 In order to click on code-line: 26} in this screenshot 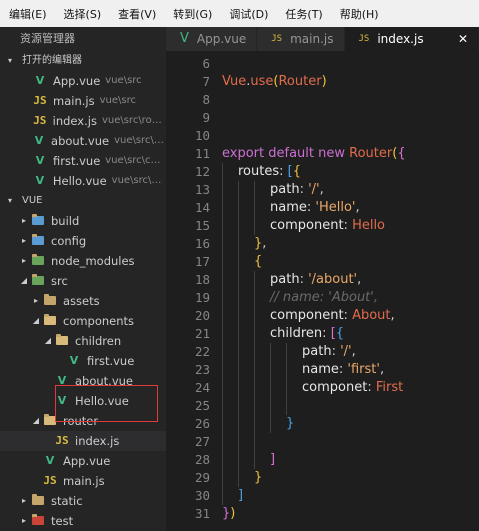, I will do `click(322, 424)`.